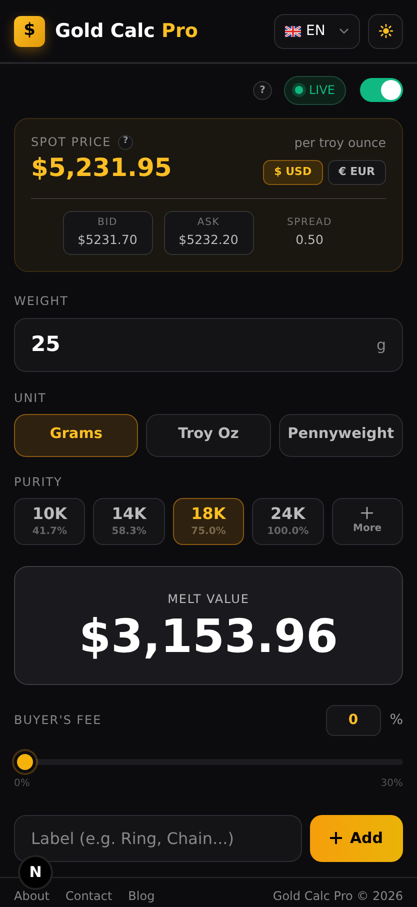  What do you see at coordinates (25, 761) in the screenshot?
I see `slider-thumb` at bounding box center [25, 761].